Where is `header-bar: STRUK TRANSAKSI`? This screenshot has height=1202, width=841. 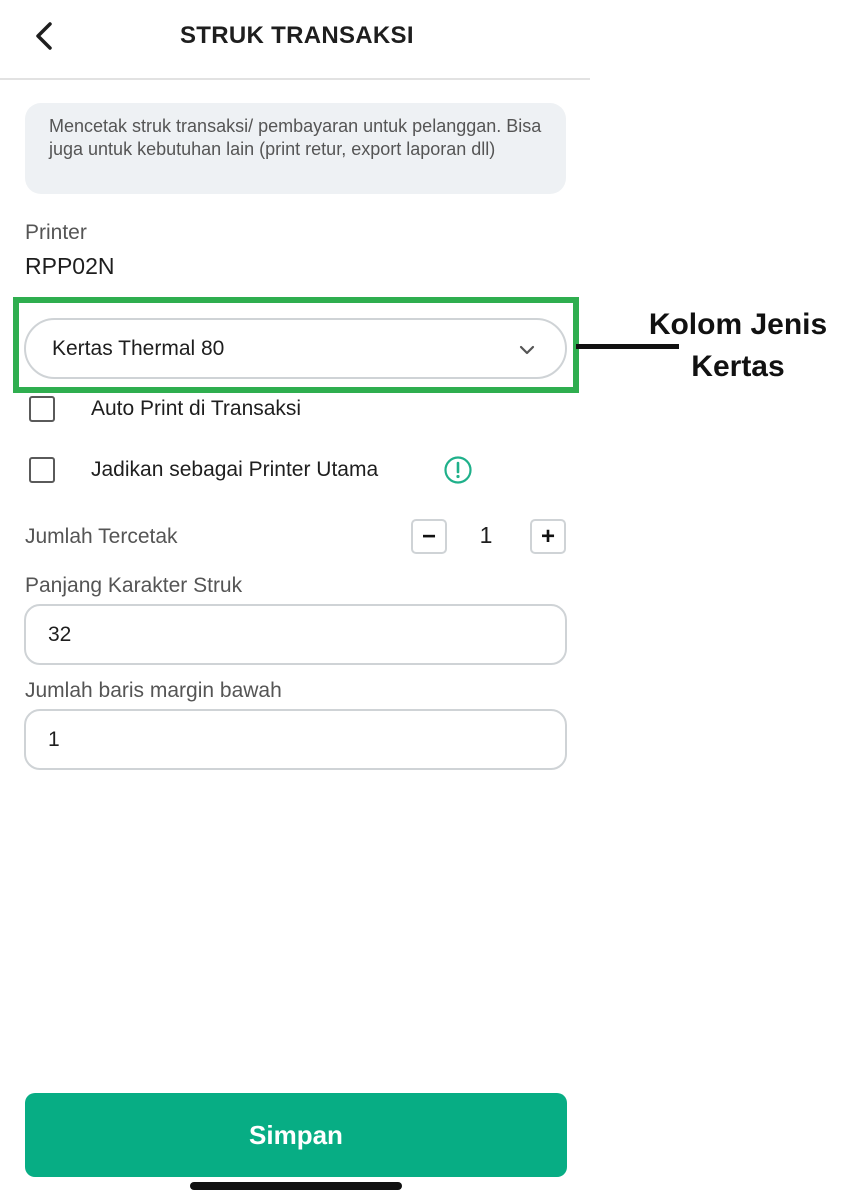 header-bar: STRUK TRANSAKSI is located at coordinates (295, 40).